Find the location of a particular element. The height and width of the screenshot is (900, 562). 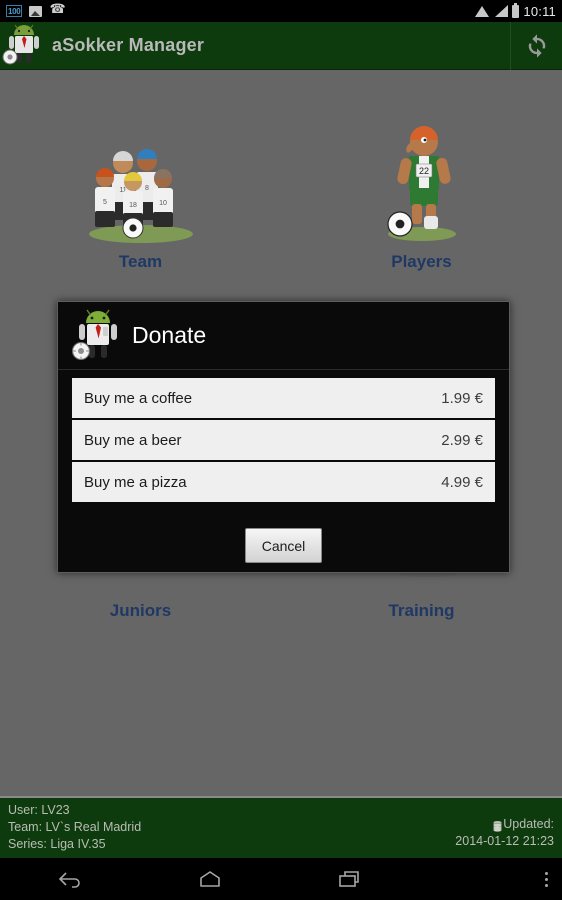

donate-option-label: Buy me a pizza is located at coordinates (135, 482).